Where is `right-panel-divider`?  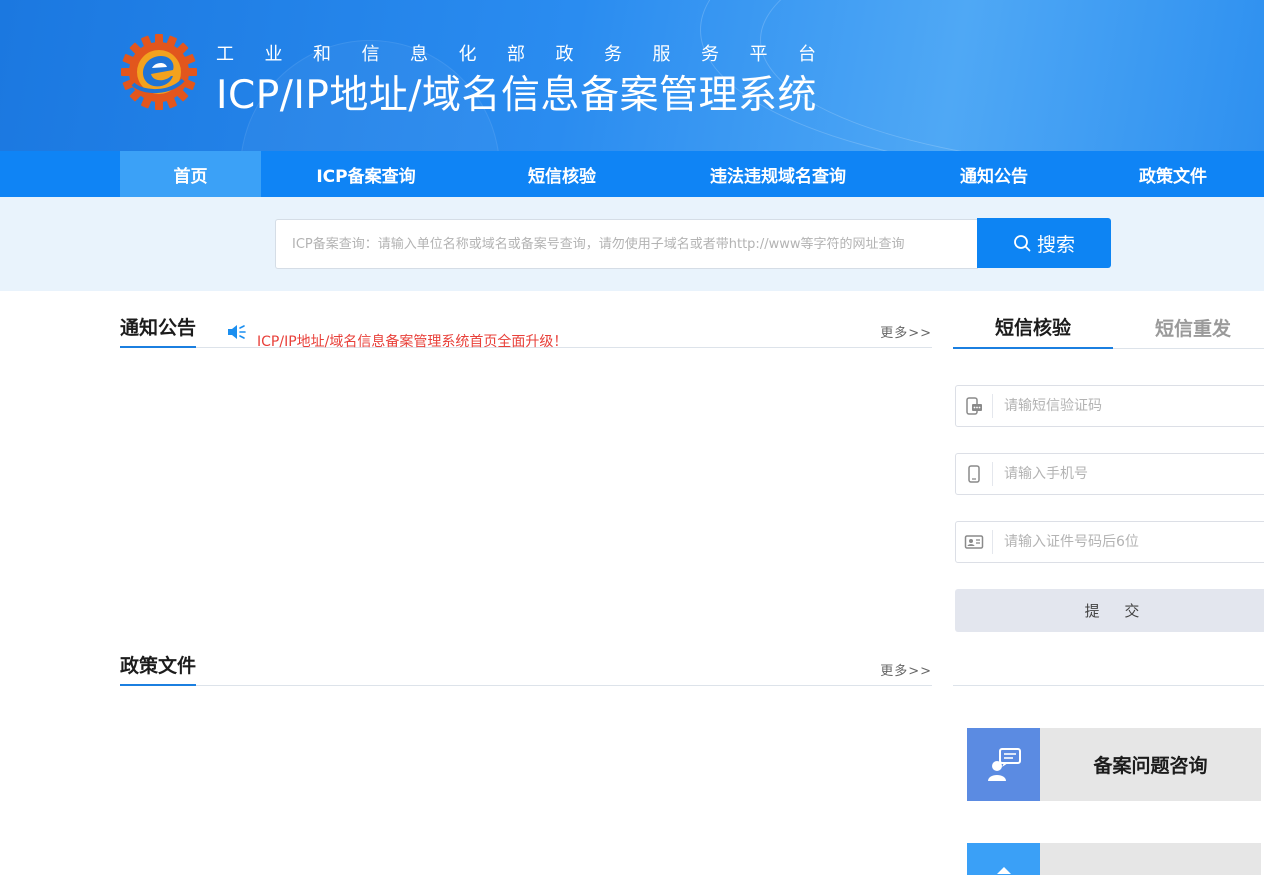
right-panel-divider is located at coordinates (1108, 685).